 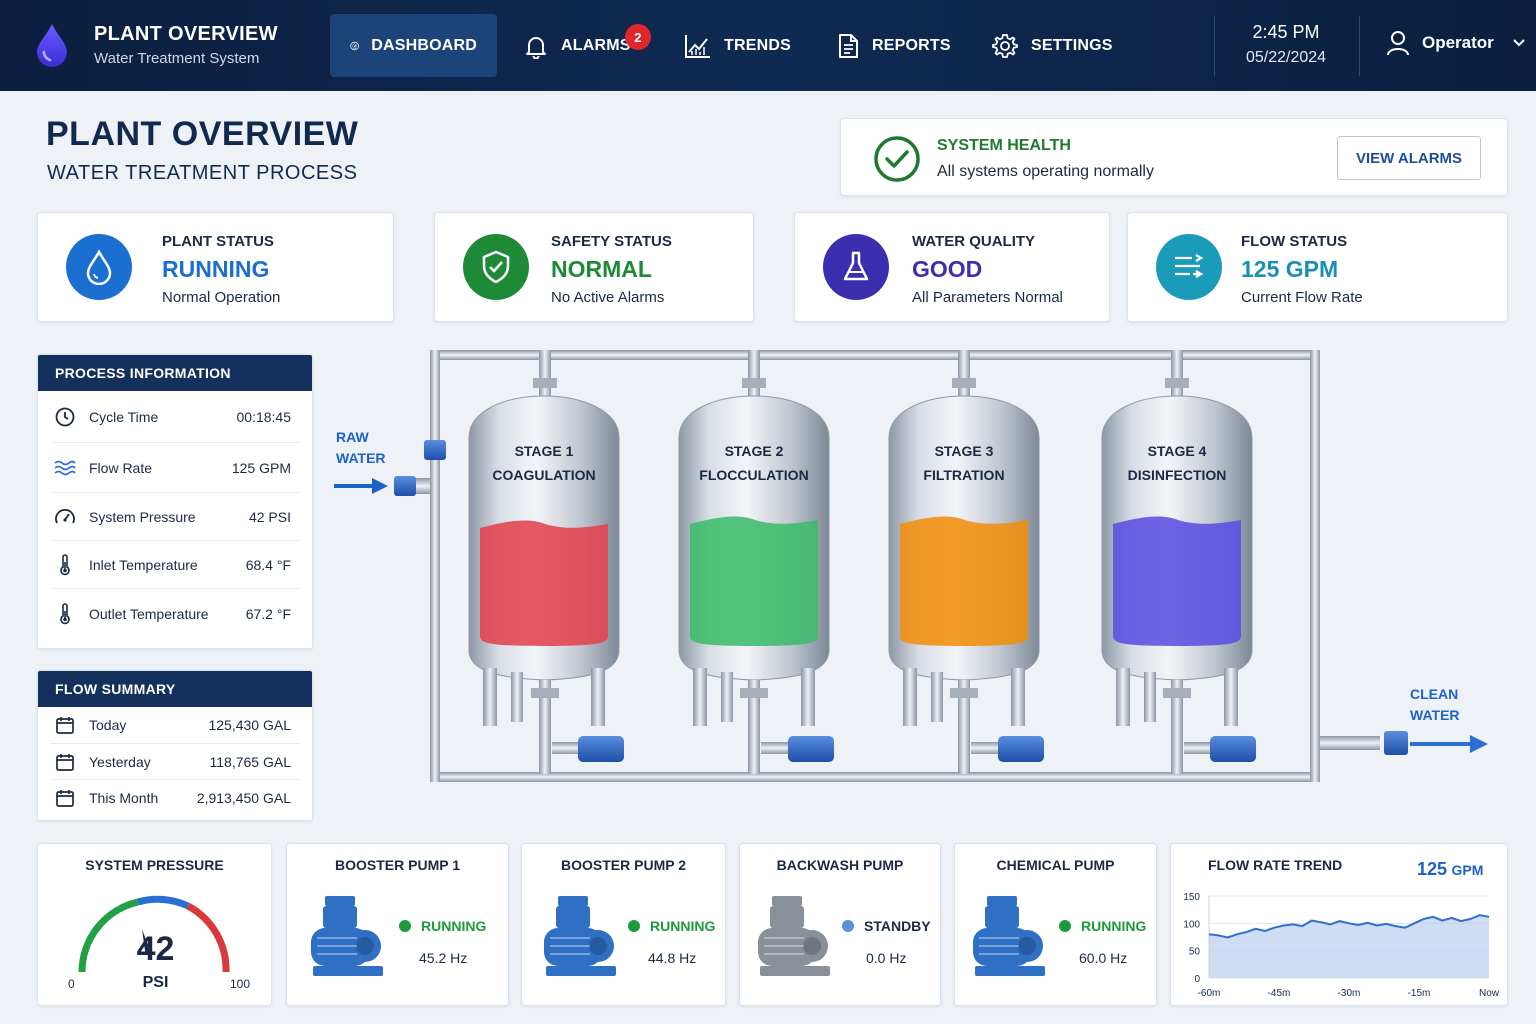 What do you see at coordinates (947, 269) in the screenshot?
I see `stat-value: GOOD` at bounding box center [947, 269].